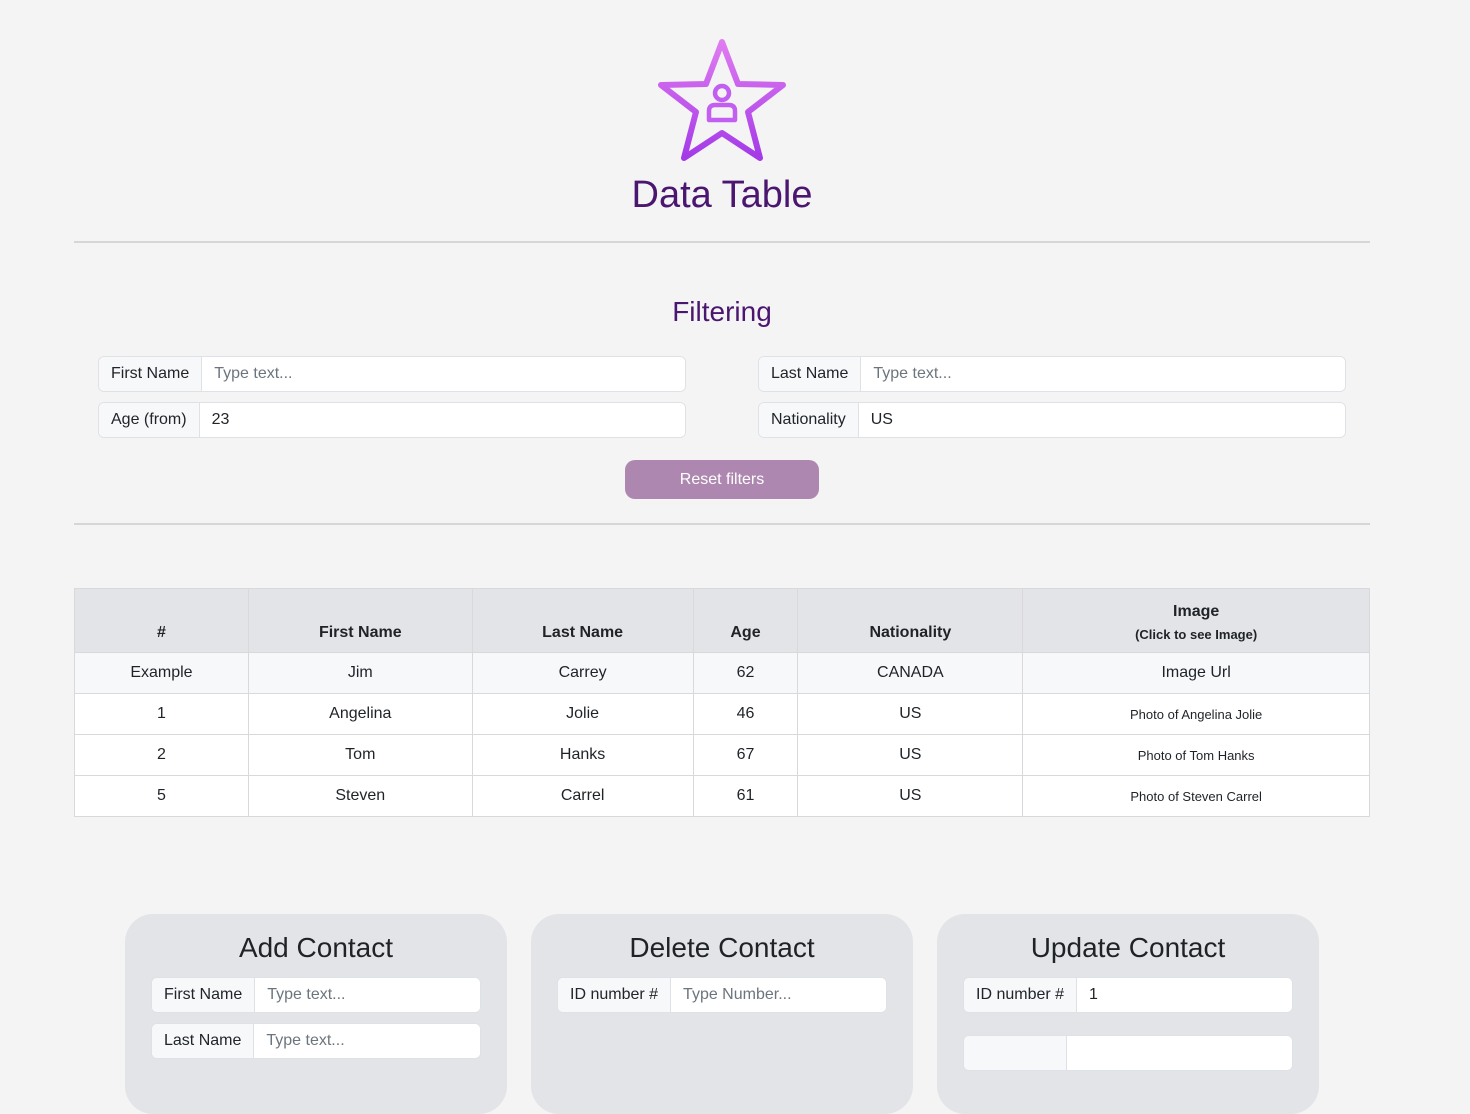 This screenshot has width=1470, height=1114. What do you see at coordinates (442, 420) in the screenshot?
I see `age-from-filter-input` at bounding box center [442, 420].